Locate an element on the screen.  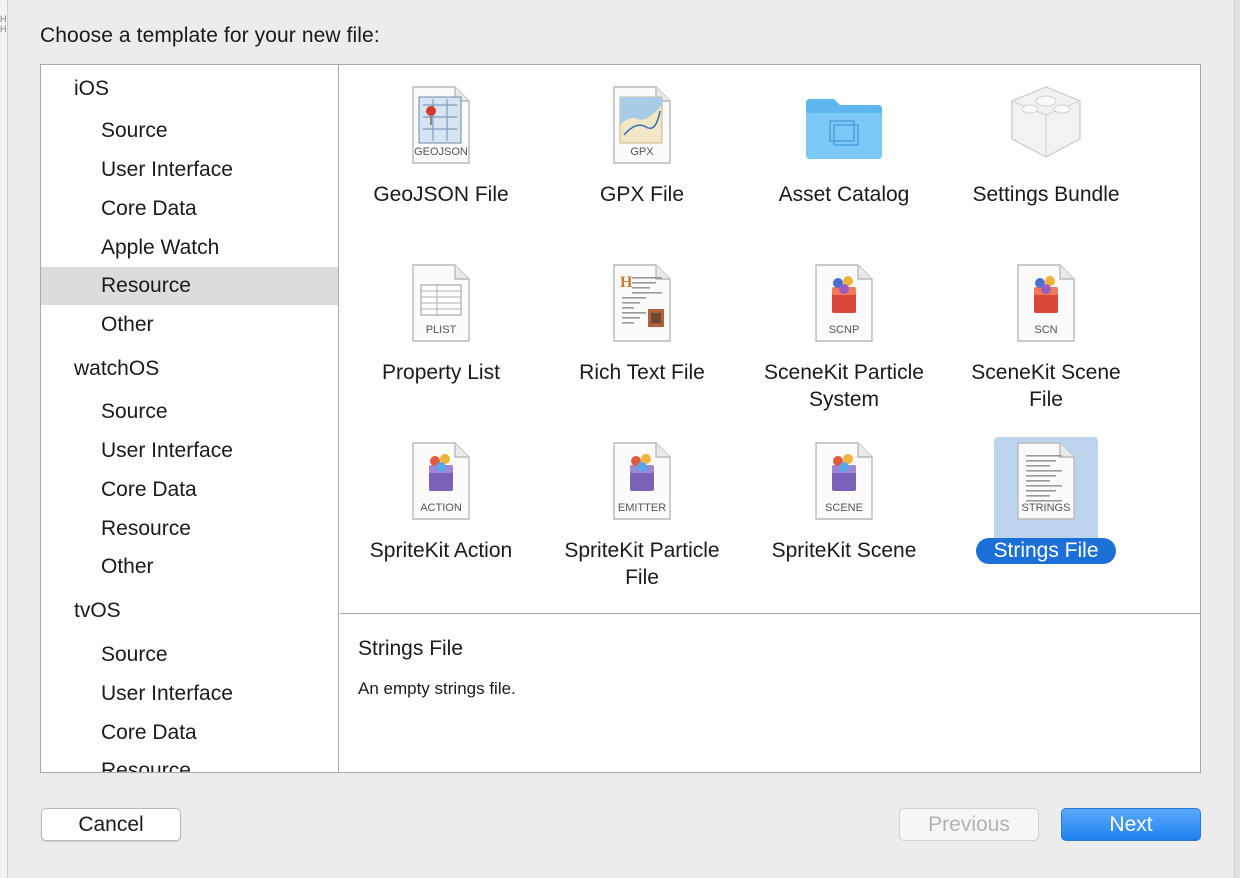
settings-bundle-icon is located at coordinates (1046, 133).